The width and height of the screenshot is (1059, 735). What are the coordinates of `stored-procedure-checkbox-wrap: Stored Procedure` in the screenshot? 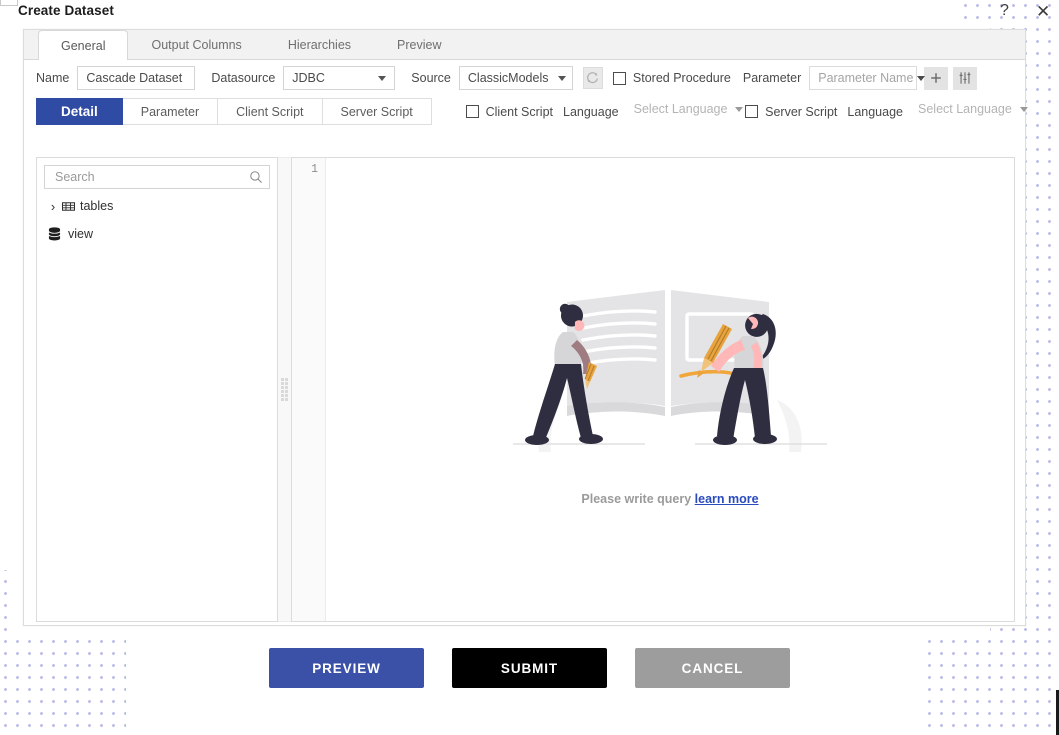 It's located at (671, 78).